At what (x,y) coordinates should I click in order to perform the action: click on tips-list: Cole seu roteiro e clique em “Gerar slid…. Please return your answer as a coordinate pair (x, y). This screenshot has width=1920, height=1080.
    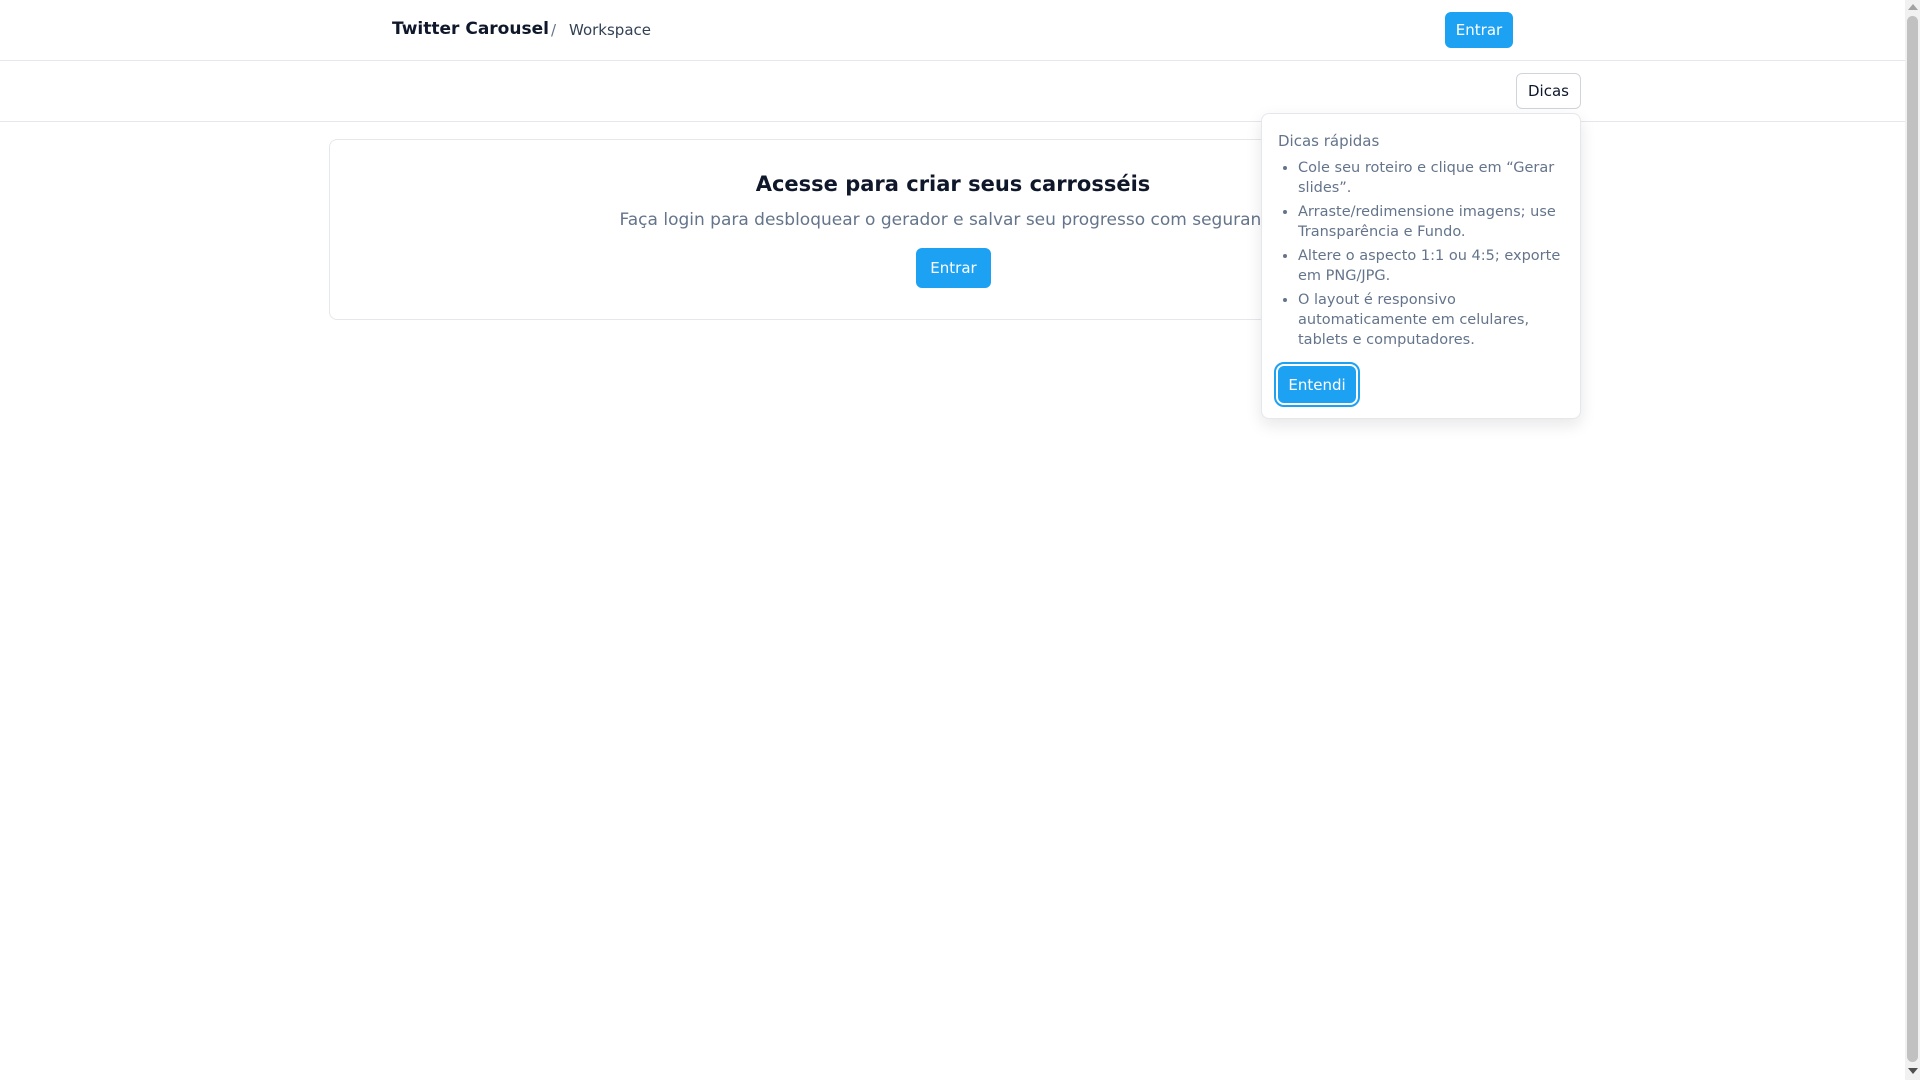
    Looking at the image, I should click on (1423, 256).